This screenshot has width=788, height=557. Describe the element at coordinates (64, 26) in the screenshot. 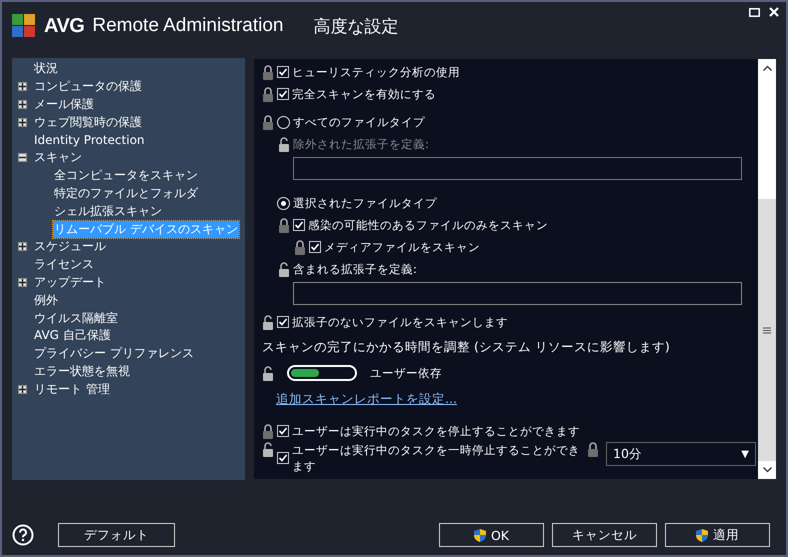

I see `brand-name: AVG` at that location.